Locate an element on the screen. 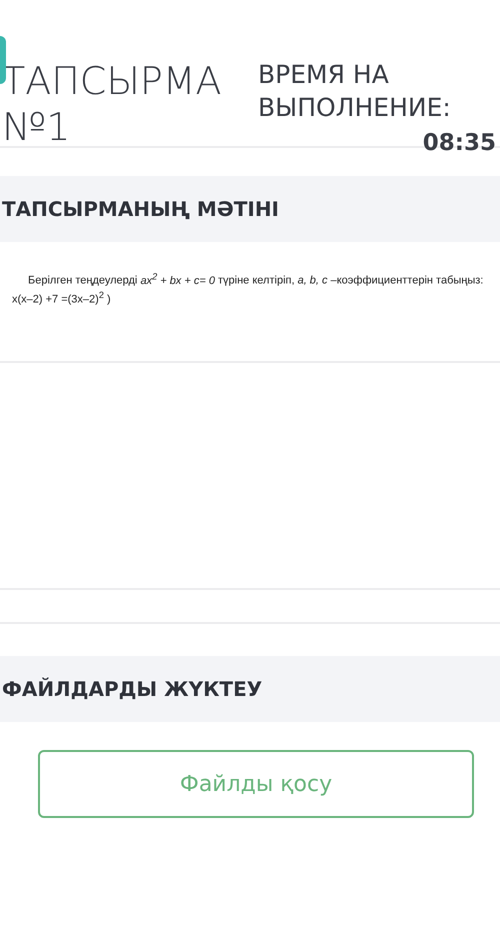  time-value: 08:35 is located at coordinates (459, 143).